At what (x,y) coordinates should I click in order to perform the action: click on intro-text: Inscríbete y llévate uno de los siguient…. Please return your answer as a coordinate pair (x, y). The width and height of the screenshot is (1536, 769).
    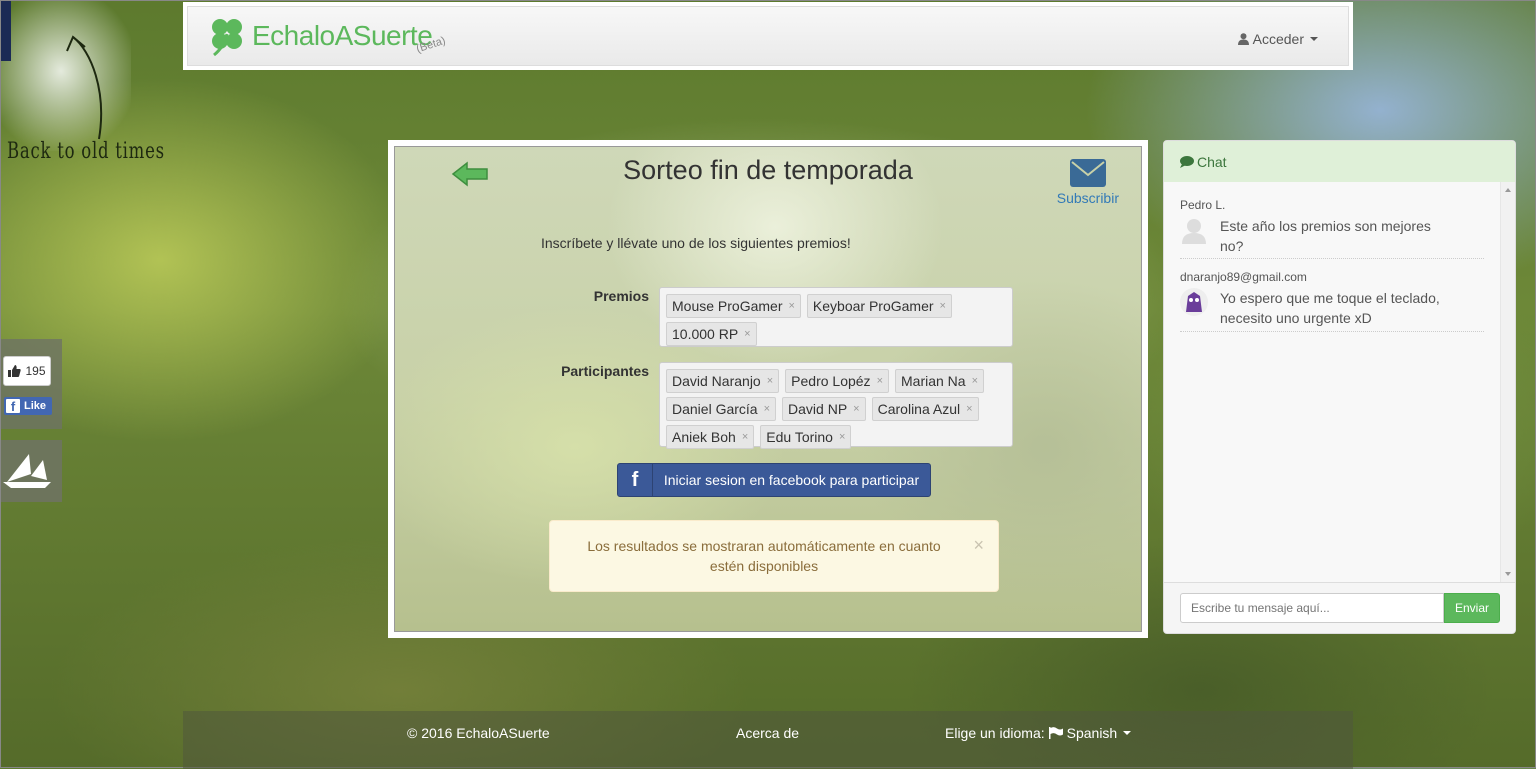
    Looking at the image, I should click on (696, 243).